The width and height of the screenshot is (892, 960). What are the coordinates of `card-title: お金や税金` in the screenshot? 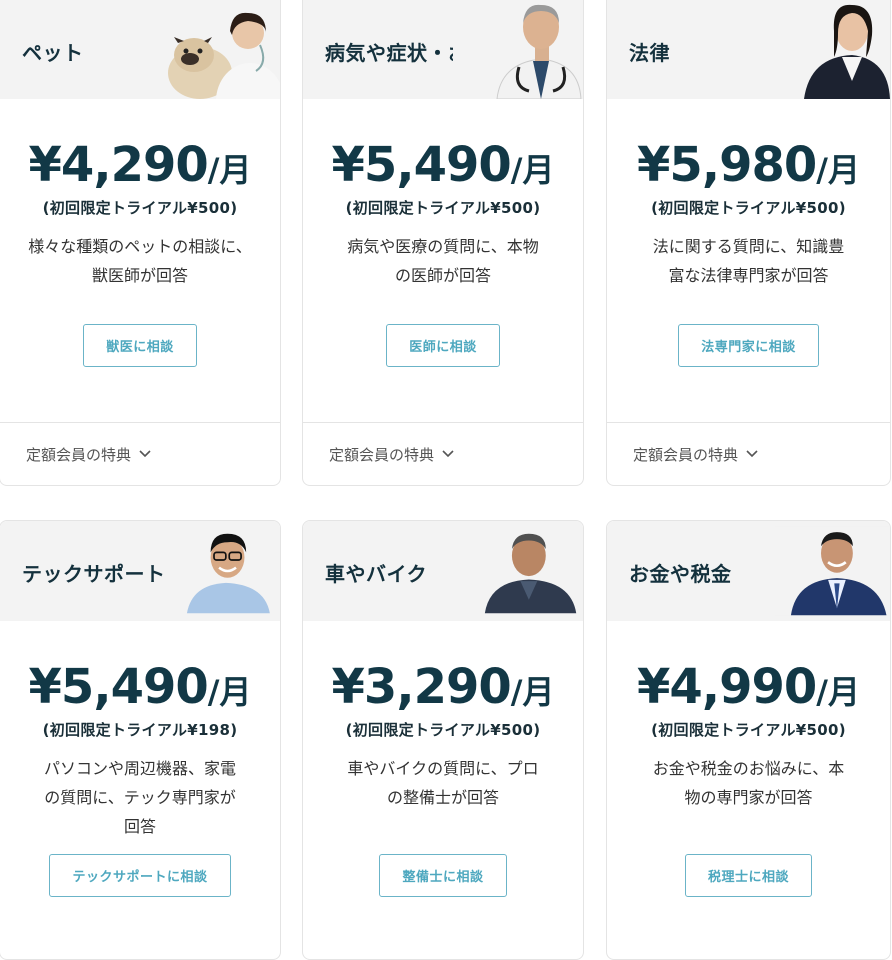 It's located at (680, 574).